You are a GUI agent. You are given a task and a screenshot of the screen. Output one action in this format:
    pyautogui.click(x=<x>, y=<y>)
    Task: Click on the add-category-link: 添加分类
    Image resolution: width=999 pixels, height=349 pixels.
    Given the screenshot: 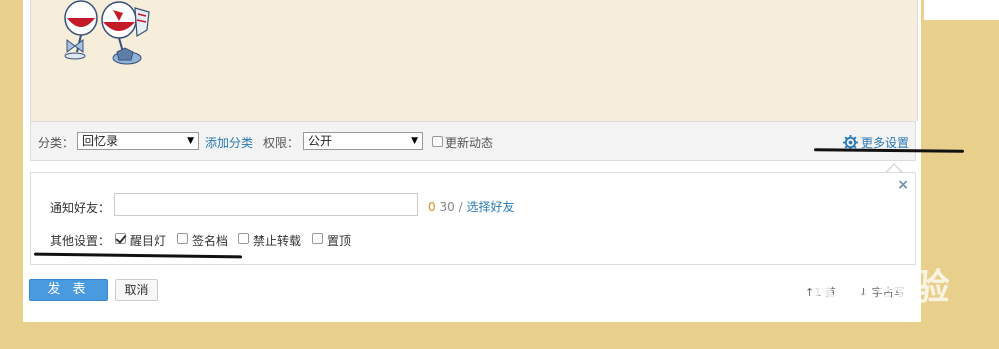 What is the action you would take?
    pyautogui.click(x=229, y=142)
    